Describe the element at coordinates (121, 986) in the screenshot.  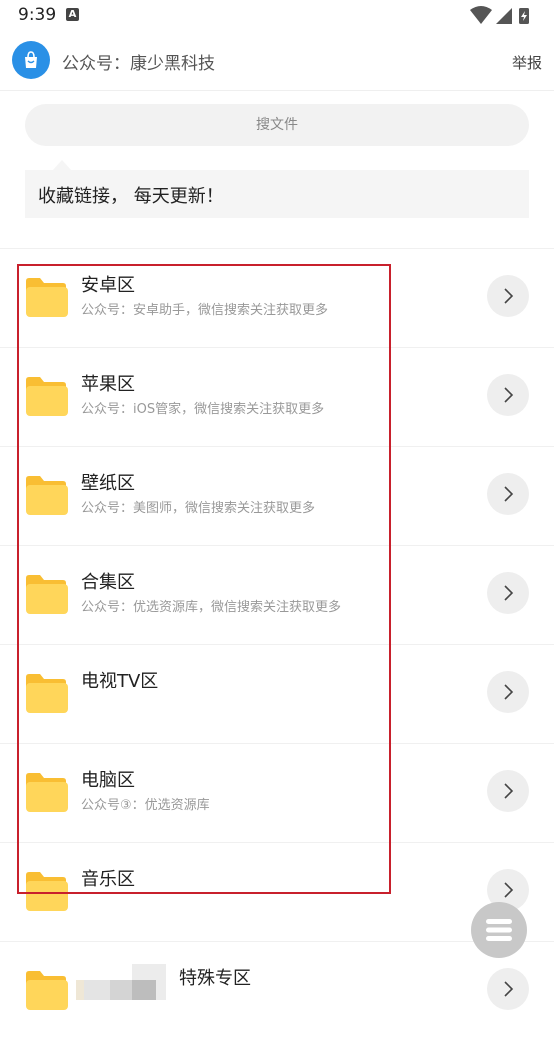
I see `blurred-thumbnail` at that location.